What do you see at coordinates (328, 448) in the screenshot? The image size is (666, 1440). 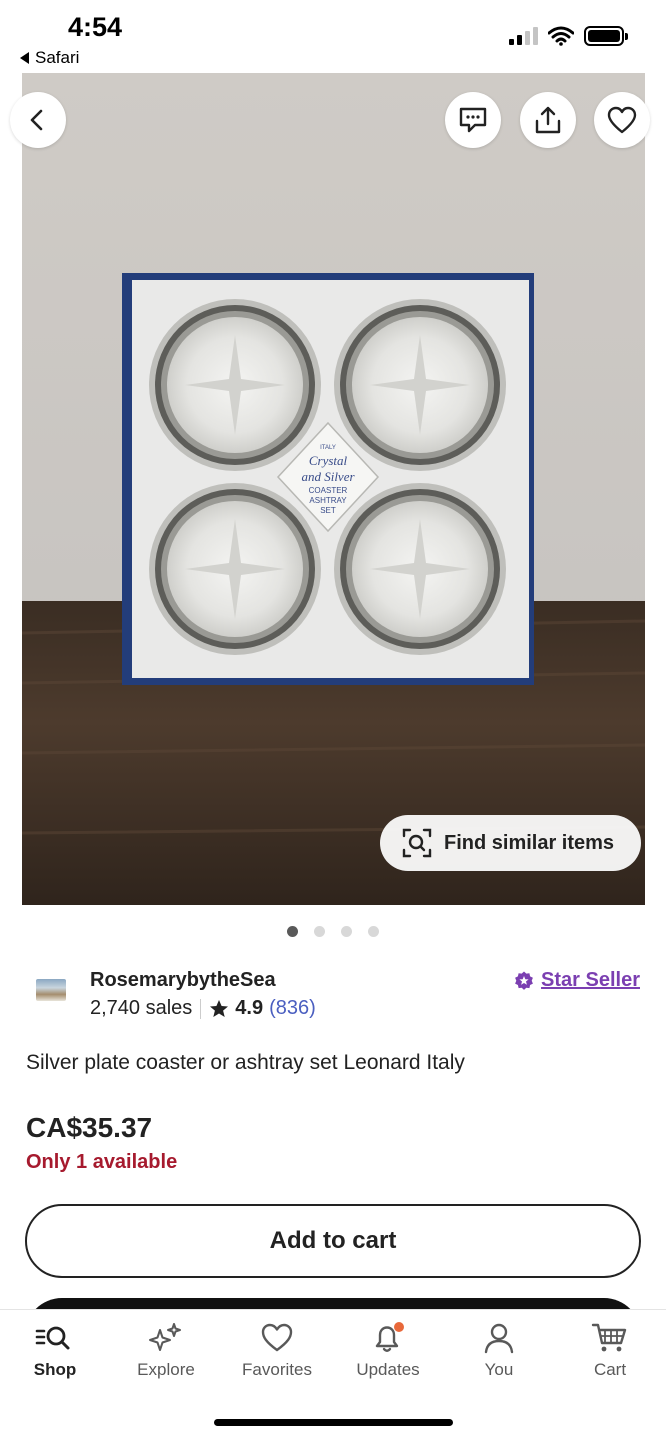 I see `label-line-1: ITALY` at bounding box center [328, 448].